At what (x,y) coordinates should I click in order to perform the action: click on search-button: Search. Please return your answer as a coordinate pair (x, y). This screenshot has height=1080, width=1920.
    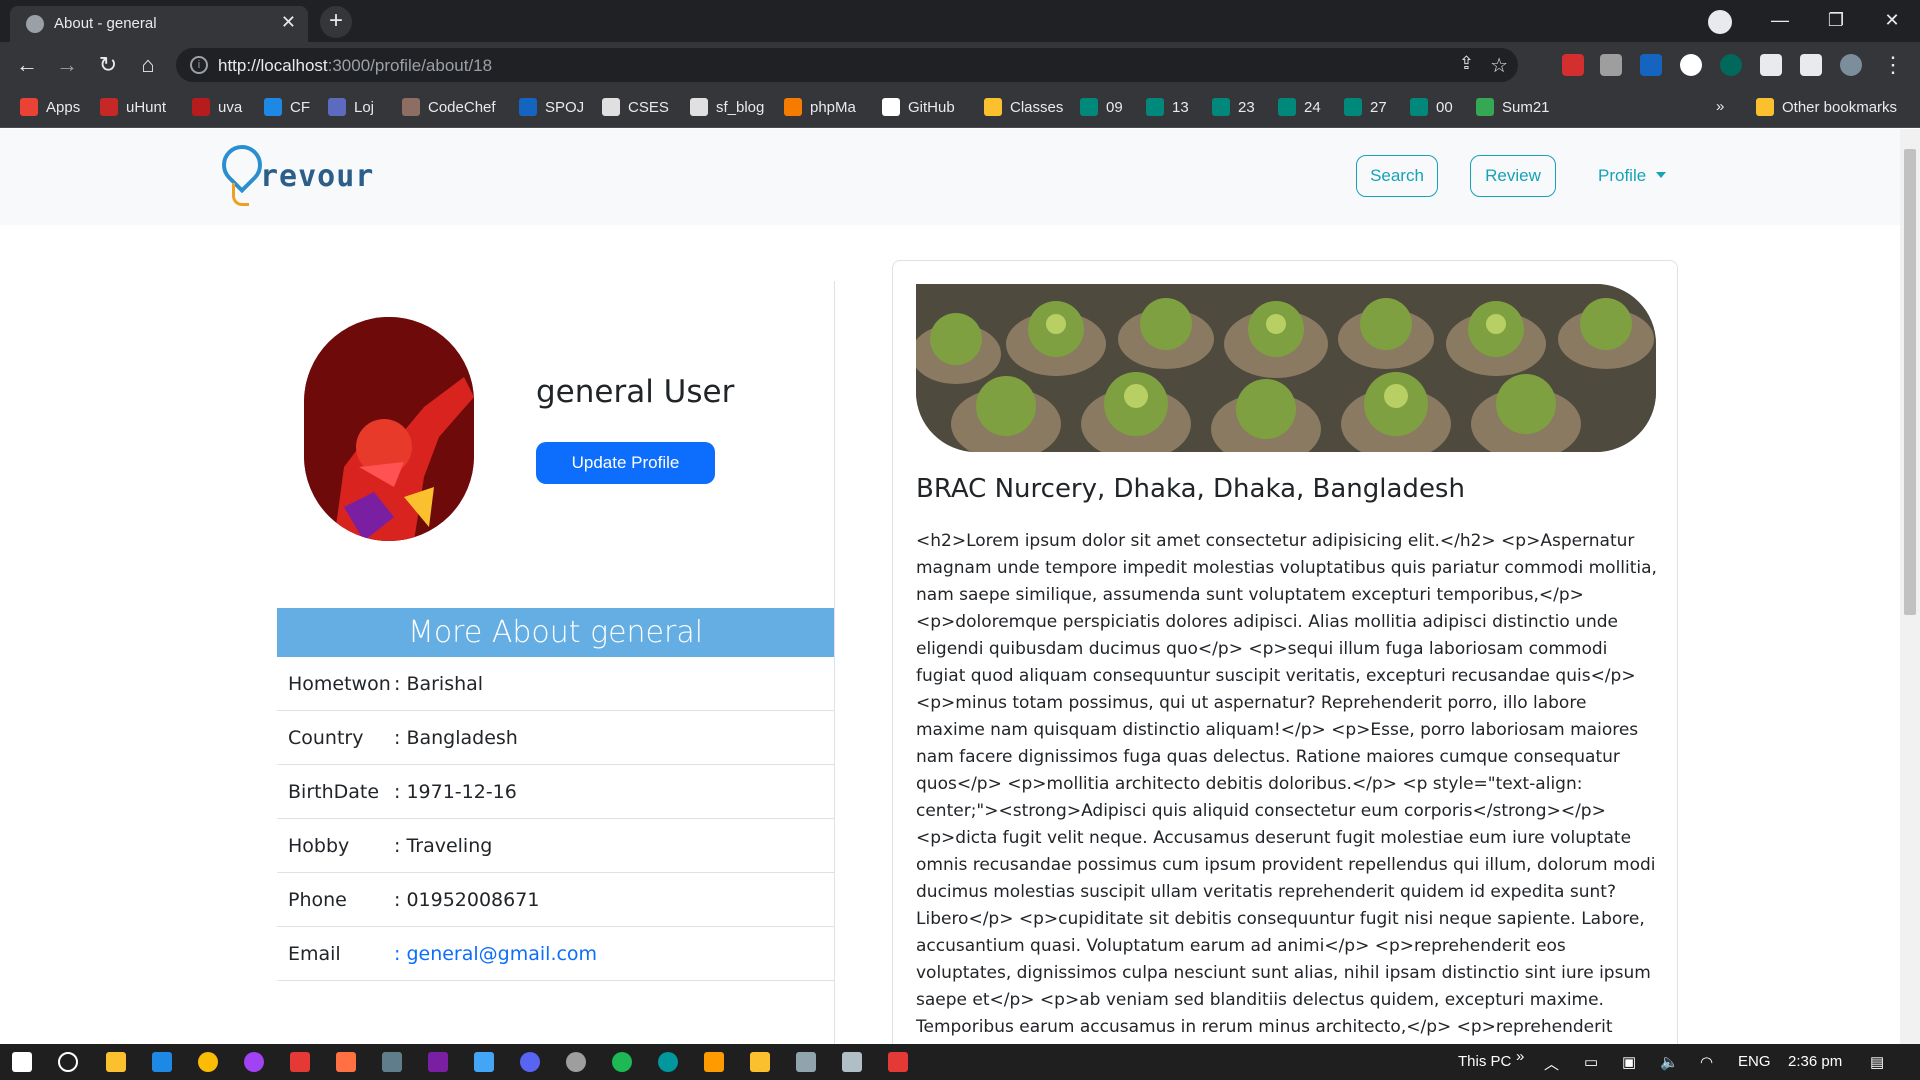
    Looking at the image, I should click on (1397, 176).